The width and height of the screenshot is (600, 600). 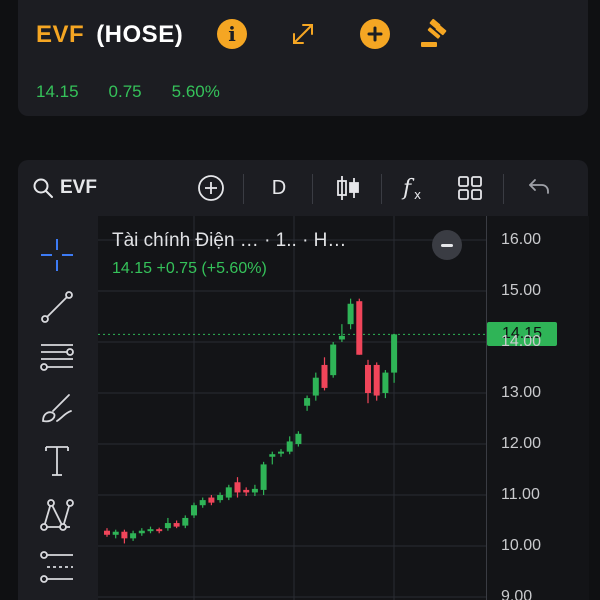 I want to click on undo-icon, so click(x=539, y=186).